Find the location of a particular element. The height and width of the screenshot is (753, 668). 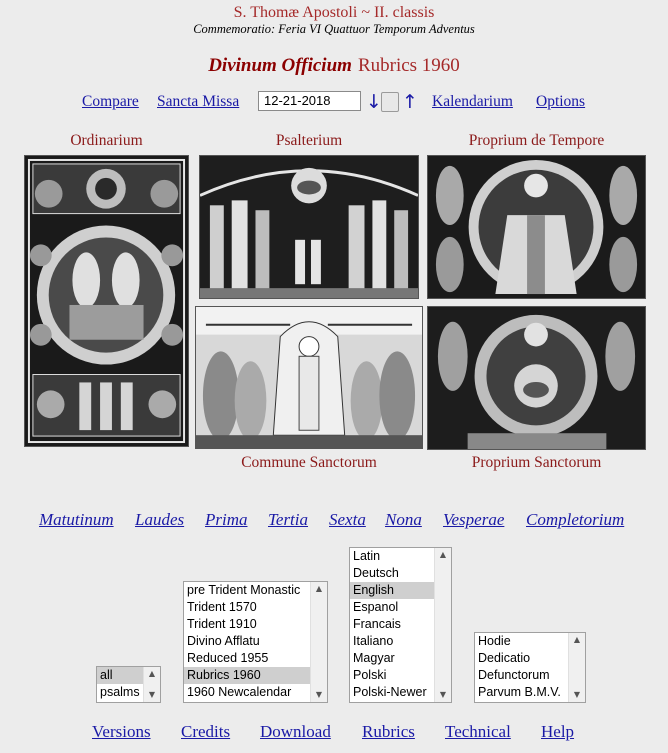

hour-link-sexta: Sexta is located at coordinates (347, 520).